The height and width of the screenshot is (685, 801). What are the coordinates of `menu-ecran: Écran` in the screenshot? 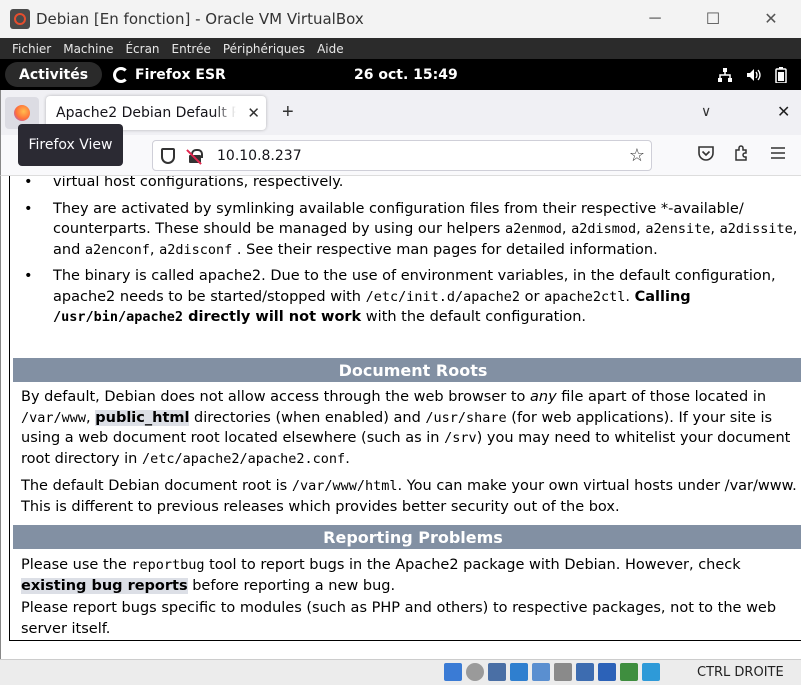 It's located at (142, 49).